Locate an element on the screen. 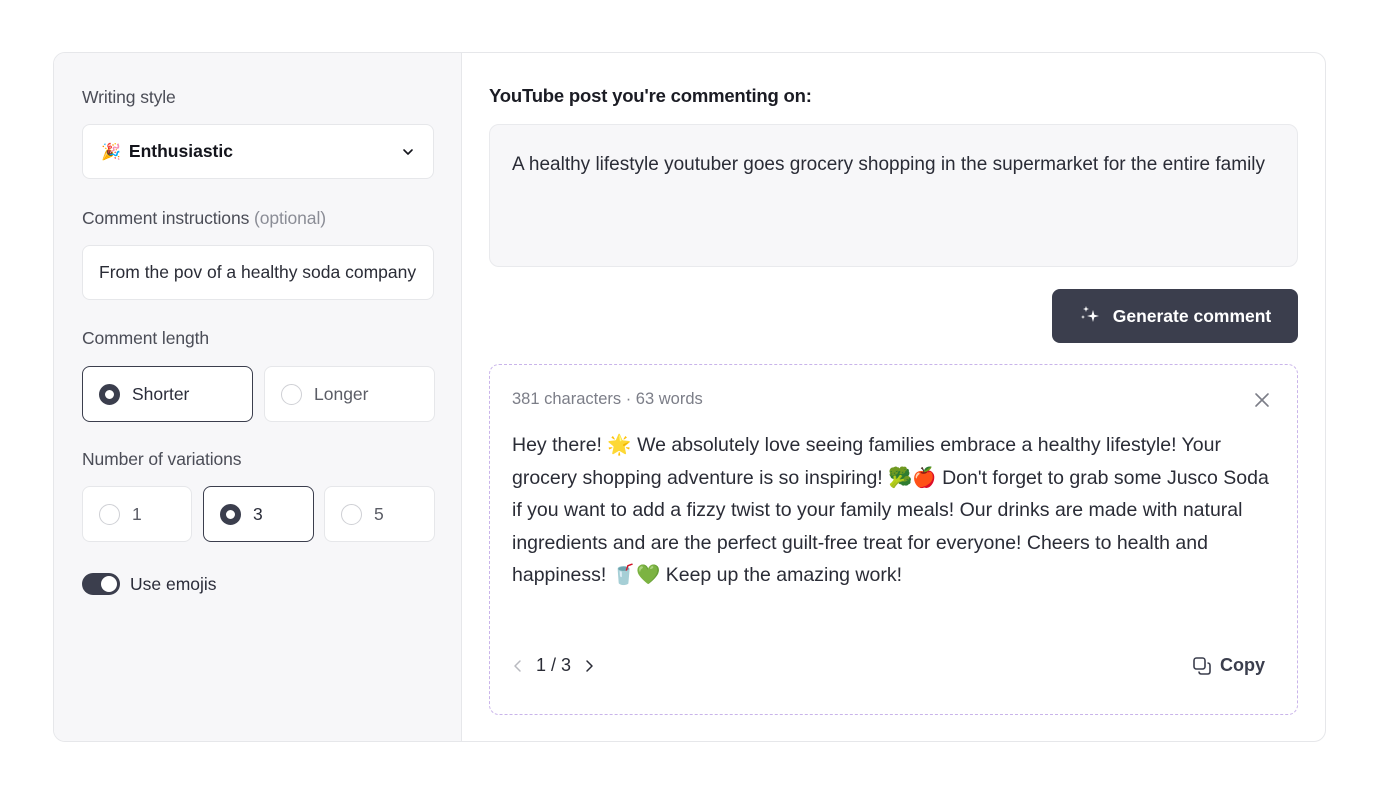 The height and width of the screenshot is (797, 1381). variation-option-label: 5 is located at coordinates (379, 513).